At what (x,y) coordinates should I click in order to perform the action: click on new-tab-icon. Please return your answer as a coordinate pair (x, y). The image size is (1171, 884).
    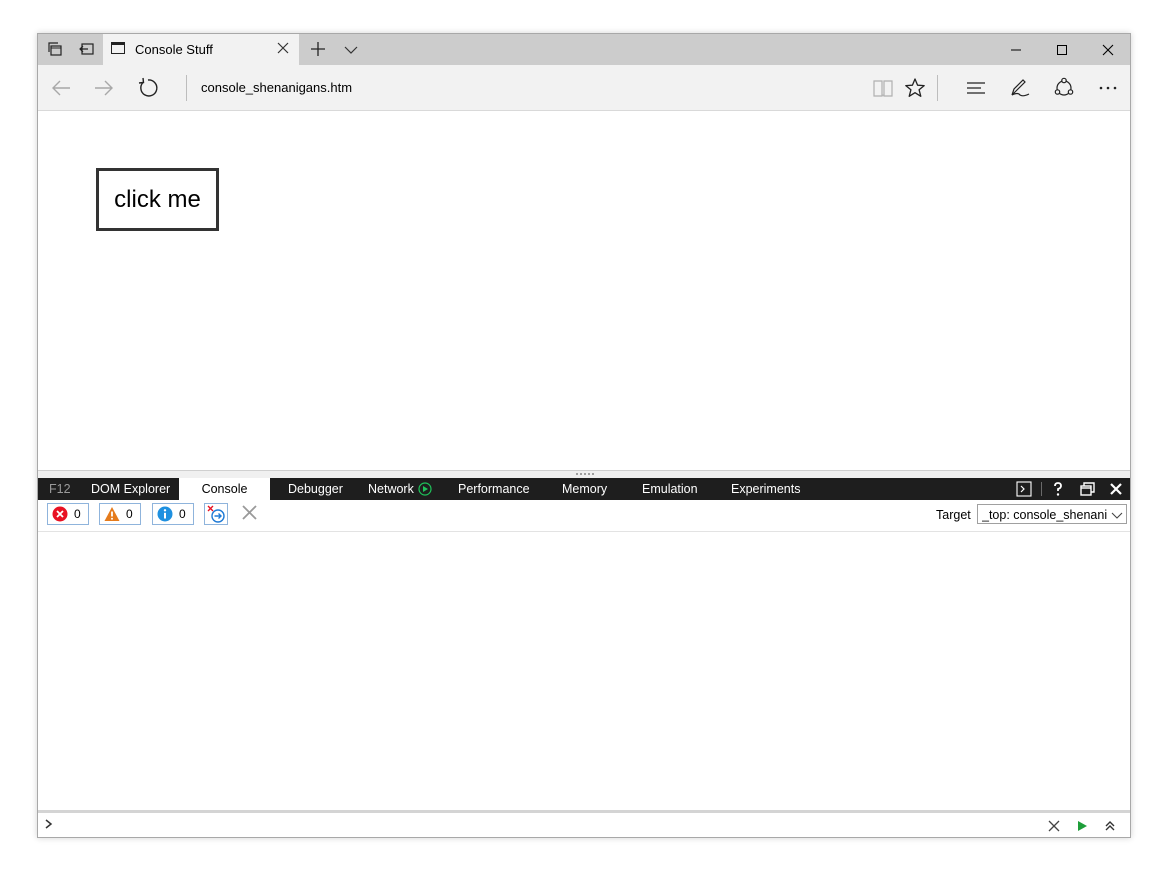
    Looking at the image, I should click on (318, 49).